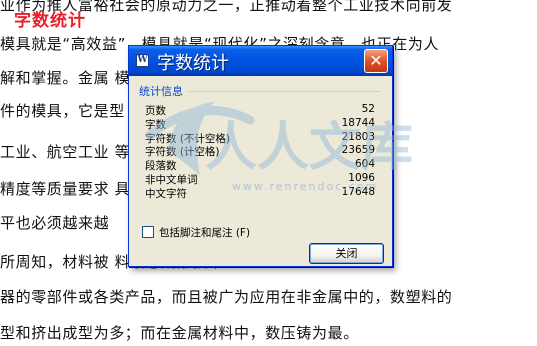 The height and width of the screenshot is (346, 537). I want to click on include-footnotes-checkbox, so click(148, 232).